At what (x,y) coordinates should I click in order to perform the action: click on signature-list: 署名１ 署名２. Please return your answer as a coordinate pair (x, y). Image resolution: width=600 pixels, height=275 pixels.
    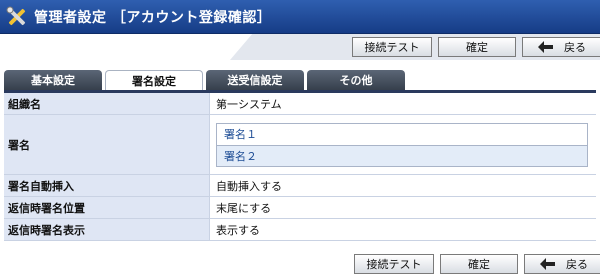
    Looking at the image, I should click on (402, 144).